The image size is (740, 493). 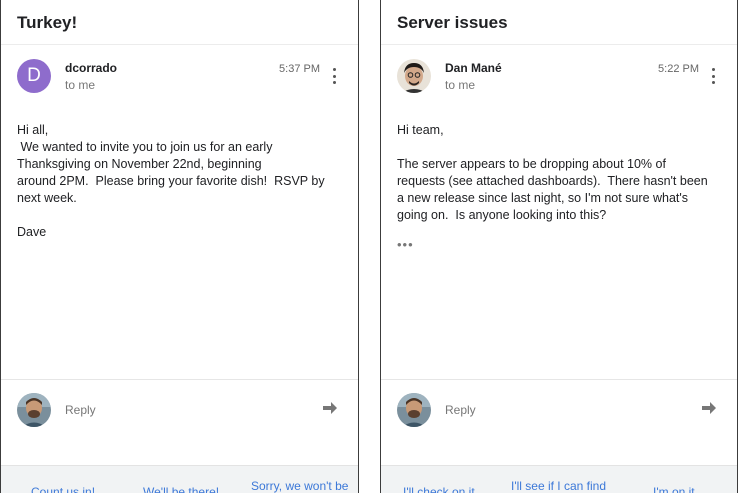 I want to click on show-trimmed-content-button: •••, so click(x=552, y=244).